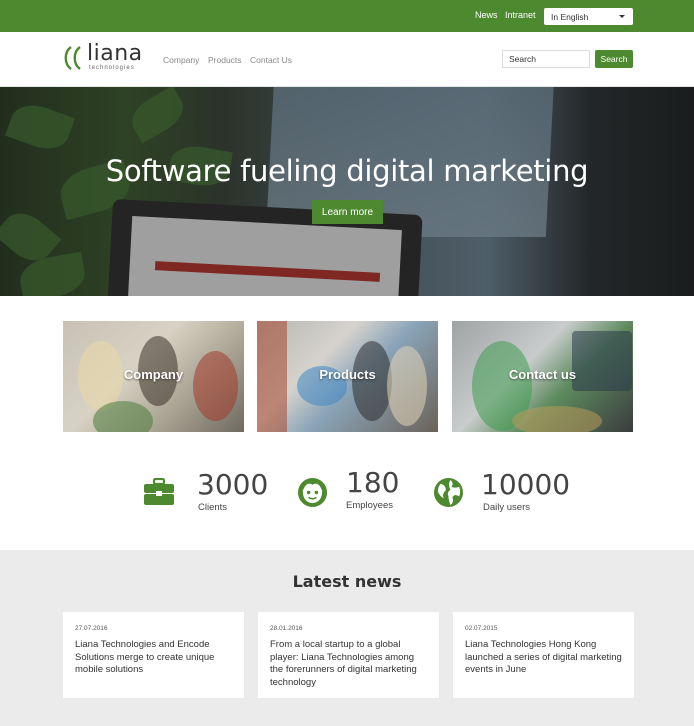 Image resolution: width=694 pixels, height=726 pixels. I want to click on liana-logo-mark-icon, so click(72, 58).